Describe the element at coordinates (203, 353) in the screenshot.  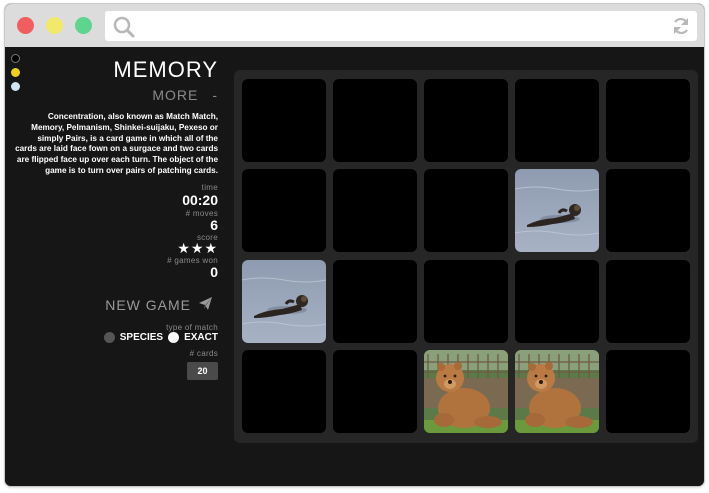
I see `cards-label: # cards` at that location.